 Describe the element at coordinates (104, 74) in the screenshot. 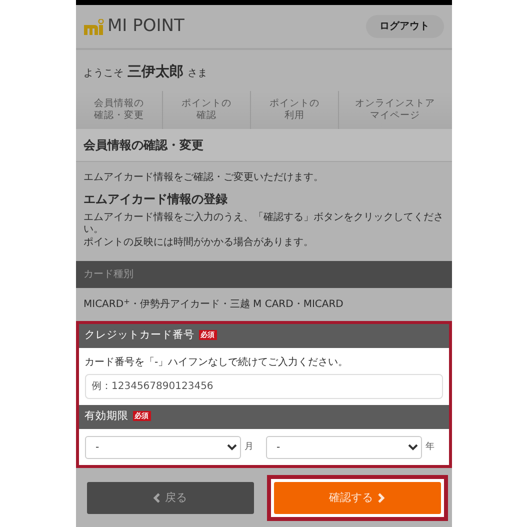

I see `welcome-text: ようこそ` at that location.